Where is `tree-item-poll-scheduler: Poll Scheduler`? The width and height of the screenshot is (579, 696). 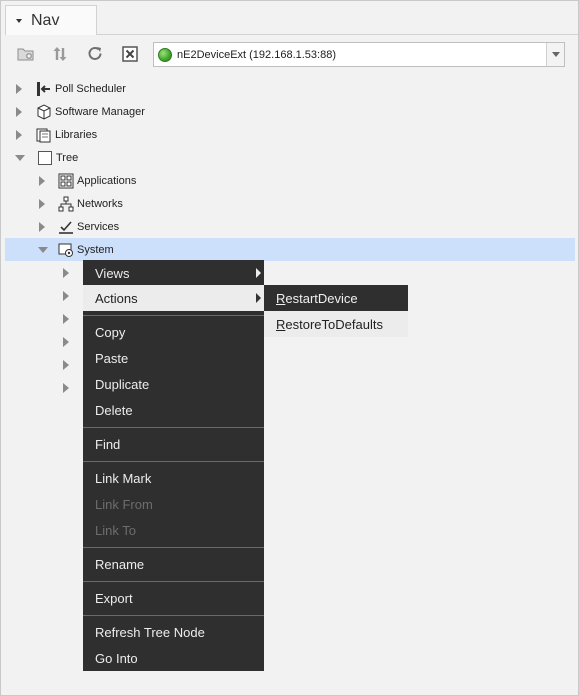
tree-item-poll-scheduler: Poll Scheduler is located at coordinates (286, 88).